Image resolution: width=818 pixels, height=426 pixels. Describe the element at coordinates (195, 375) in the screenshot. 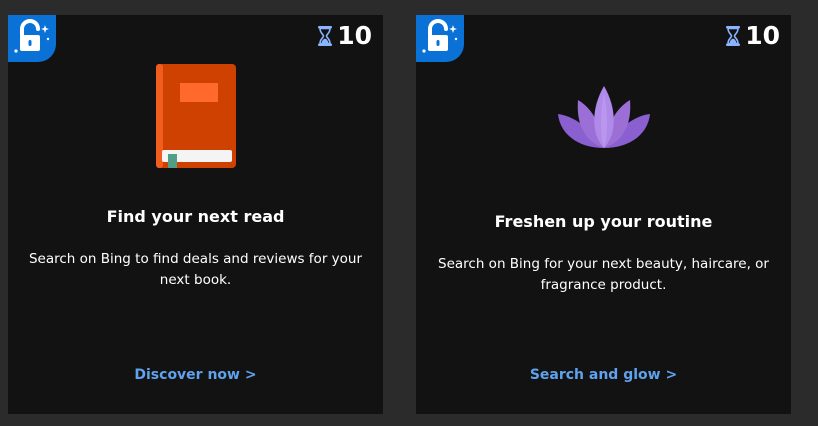

I see `discover-now-link: Discover now >` at that location.